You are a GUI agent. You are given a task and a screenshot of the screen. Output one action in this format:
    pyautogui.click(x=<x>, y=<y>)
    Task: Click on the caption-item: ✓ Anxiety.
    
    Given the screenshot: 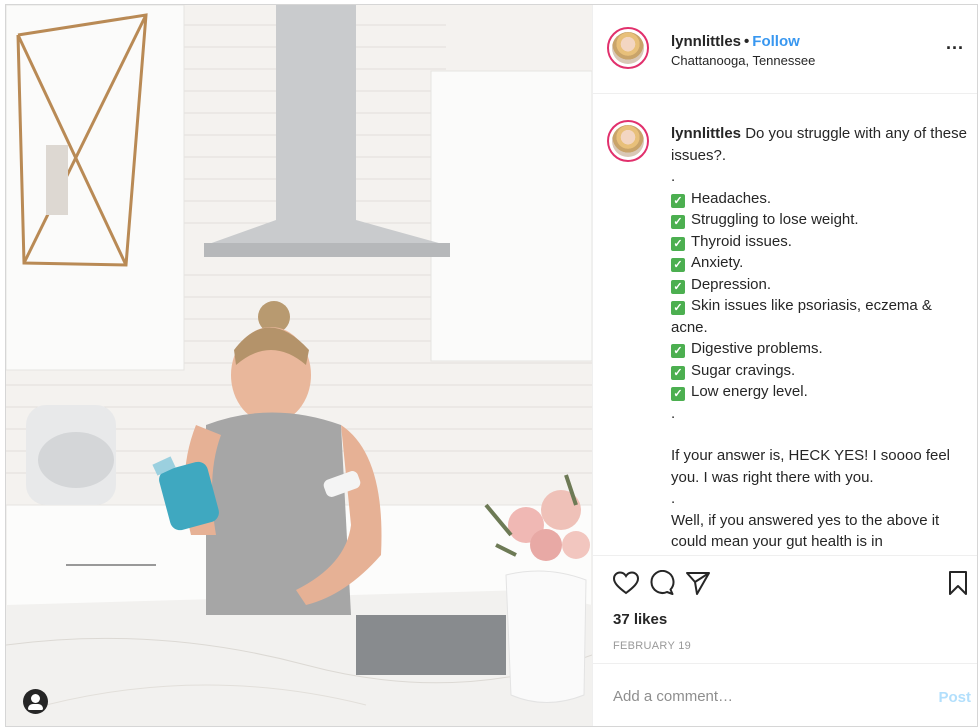 What is the action you would take?
    pyautogui.click(x=821, y=263)
    